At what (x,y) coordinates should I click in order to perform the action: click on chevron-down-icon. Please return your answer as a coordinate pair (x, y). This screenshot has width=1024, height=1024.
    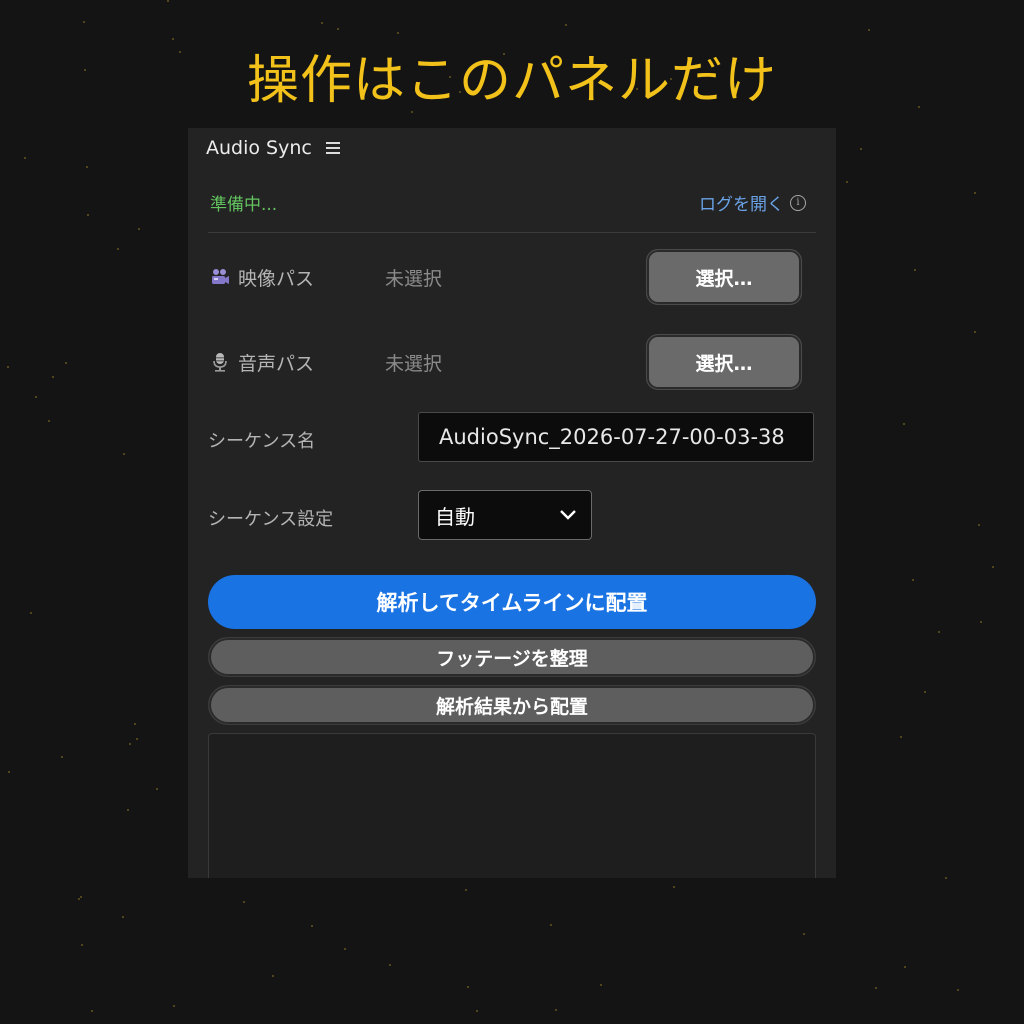
    Looking at the image, I should click on (568, 515).